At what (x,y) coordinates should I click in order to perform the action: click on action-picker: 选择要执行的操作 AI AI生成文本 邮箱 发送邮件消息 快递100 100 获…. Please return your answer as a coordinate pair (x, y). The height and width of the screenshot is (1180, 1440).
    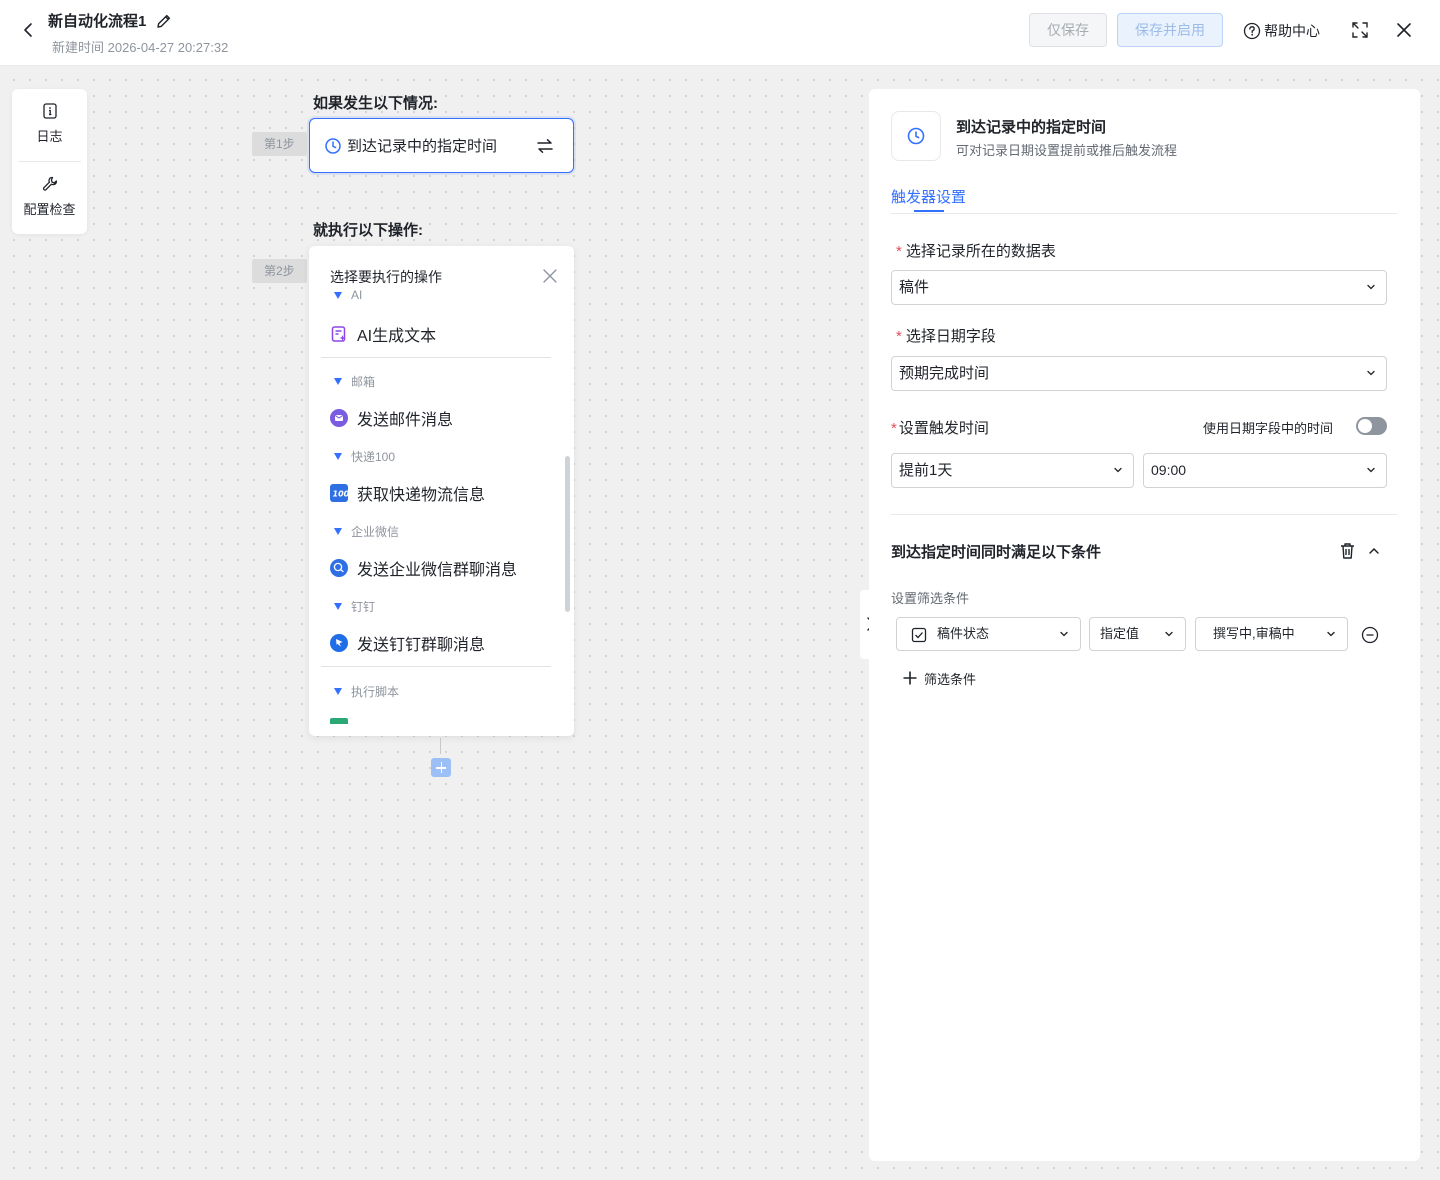
    Looking at the image, I should click on (441, 491).